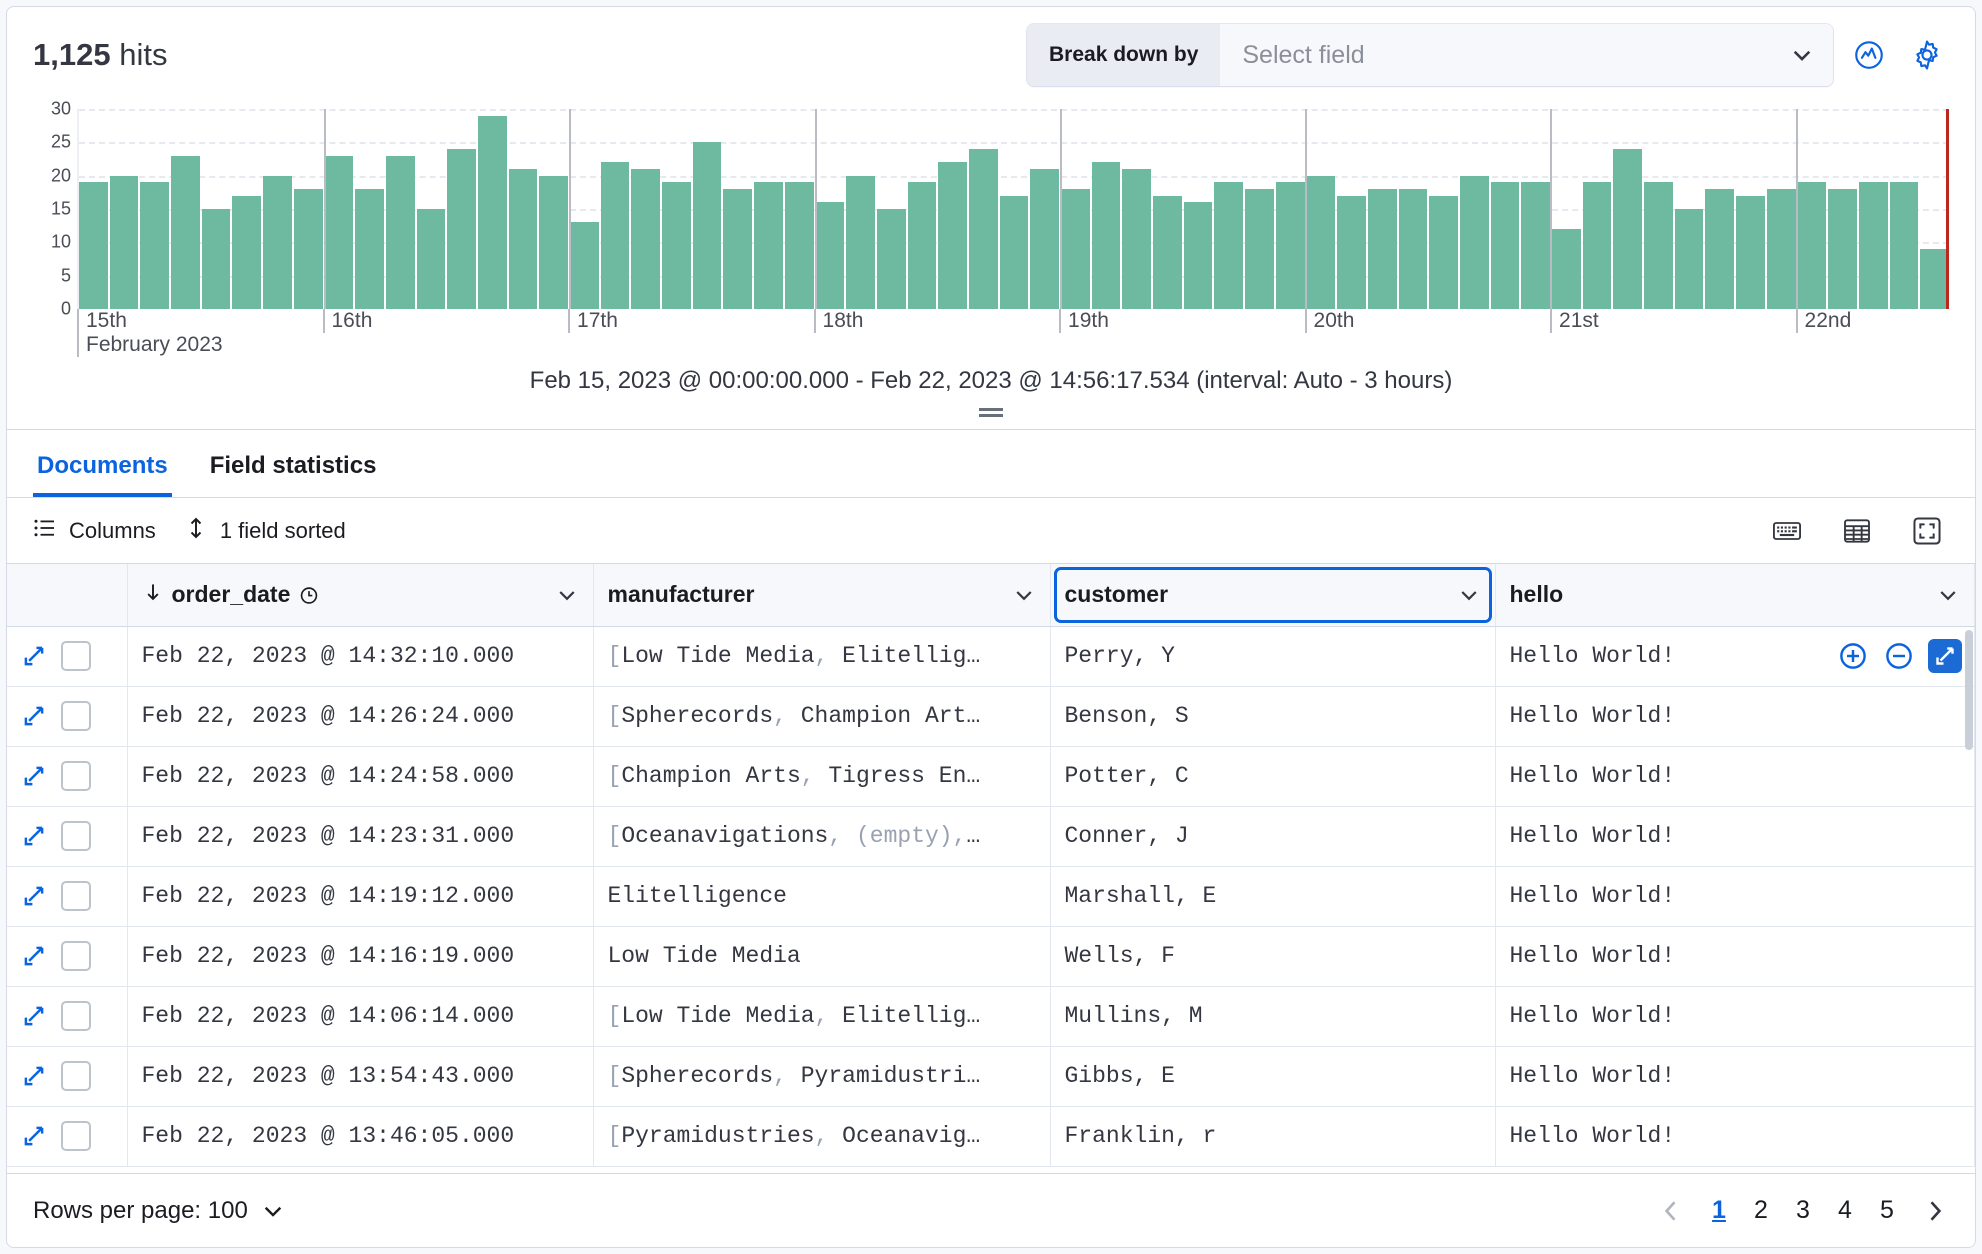  Describe the element at coordinates (1273, 656) in the screenshot. I see `cell-customer: Perry, Y` at that location.